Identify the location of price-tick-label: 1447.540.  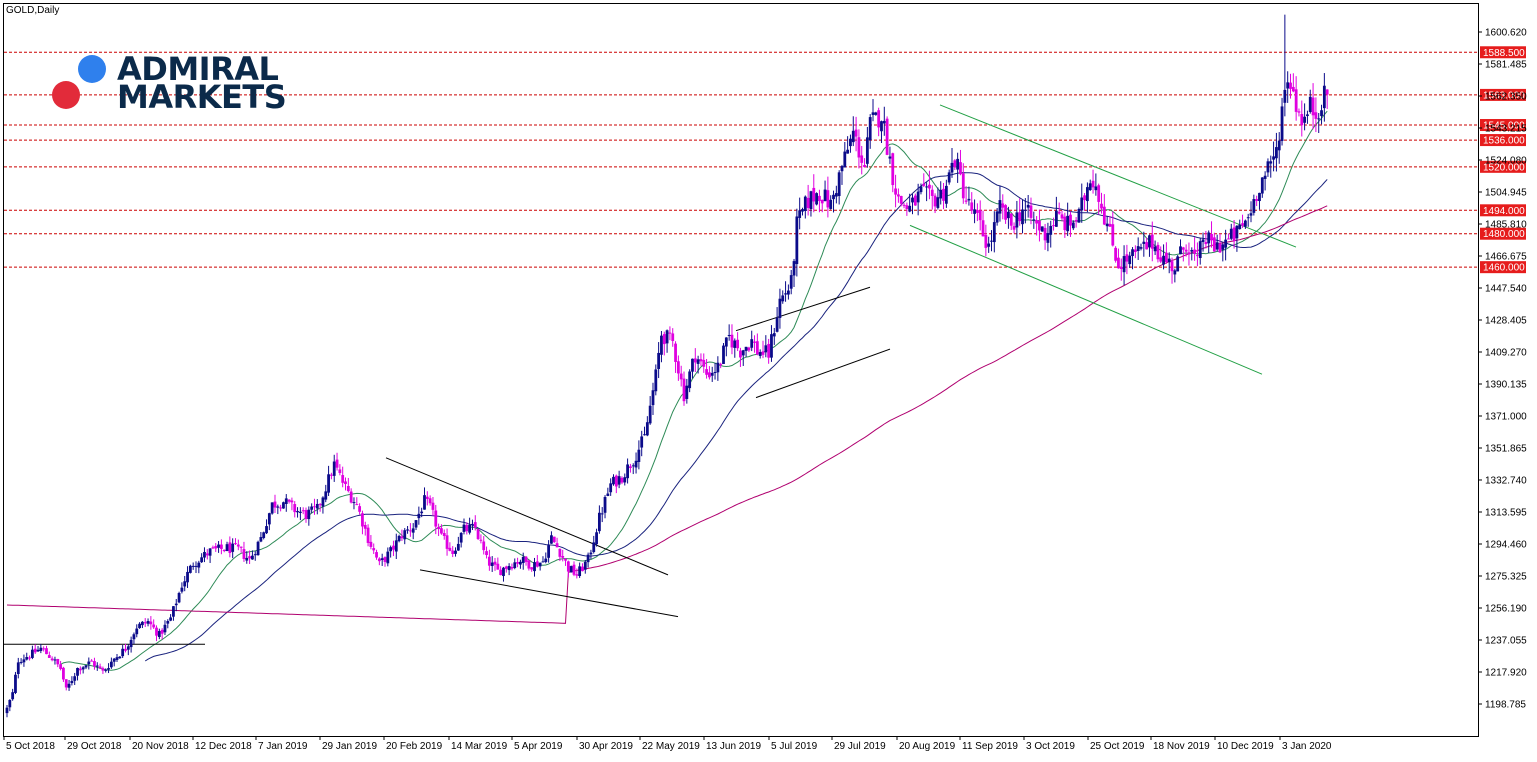
(1506, 289).